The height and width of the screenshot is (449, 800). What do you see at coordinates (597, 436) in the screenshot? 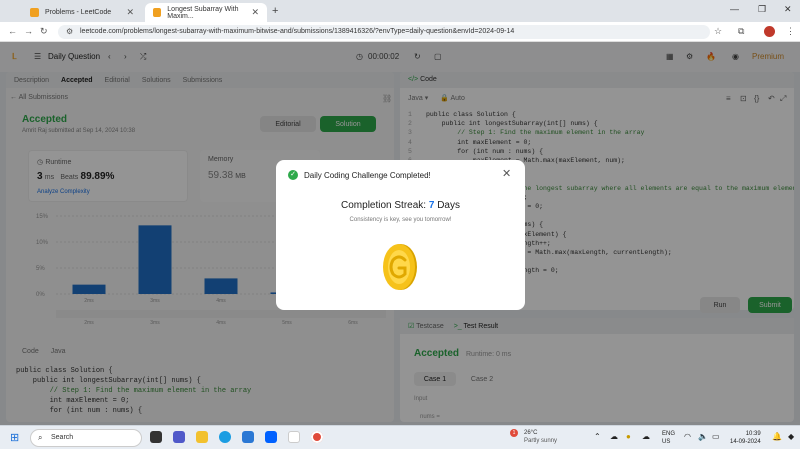
I see `tray-chevron-icon: ⌃` at bounding box center [597, 436].